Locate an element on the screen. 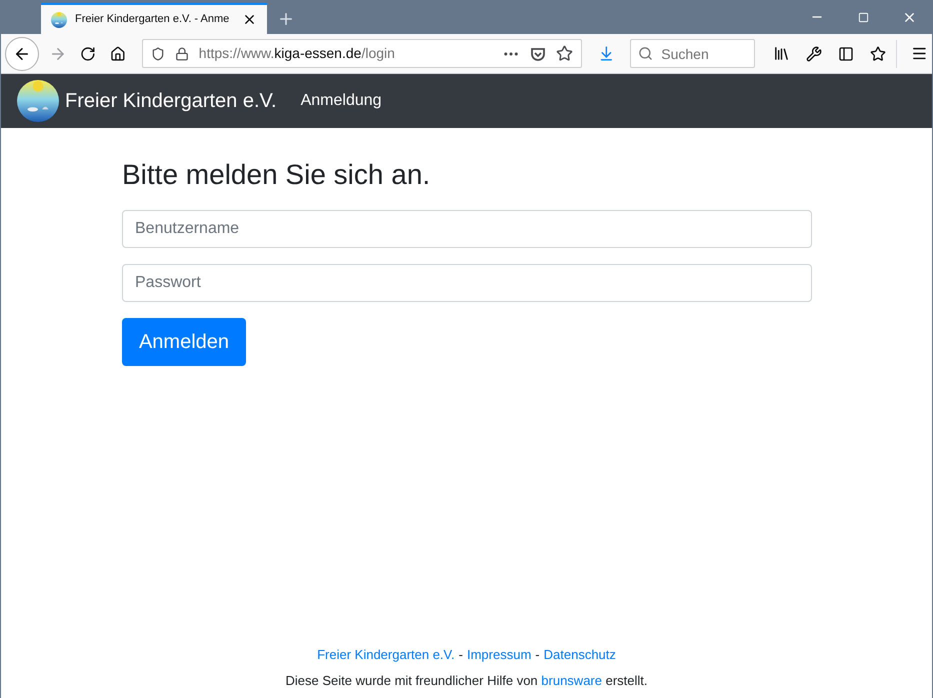  maximize-icon is located at coordinates (863, 17).